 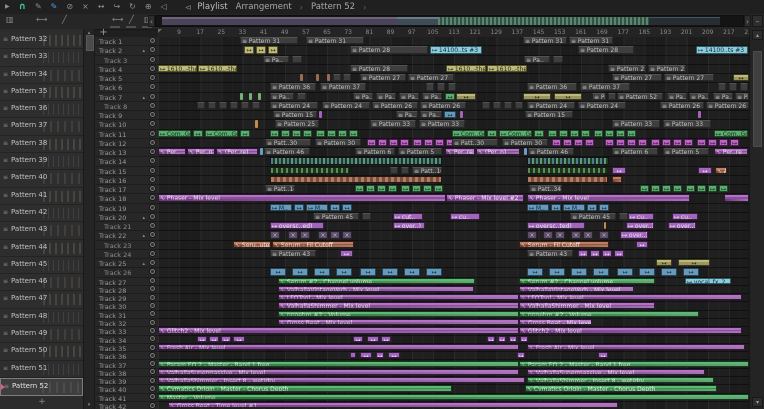 I want to click on automation-clip: ∿ (Per..re), so click(x=237, y=152).